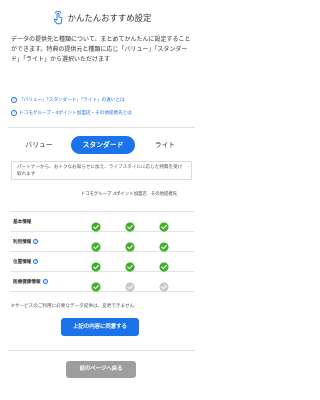 This screenshot has height=400, width=320. Describe the element at coordinates (22, 222) in the screenshot. I see `row-label: 基本情報` at that location.